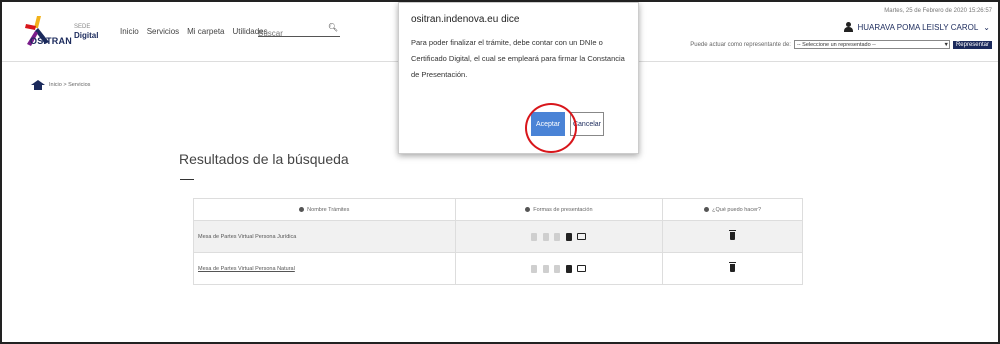  I want to click on nav-item-inicio: Inicio, so click(129, 31).